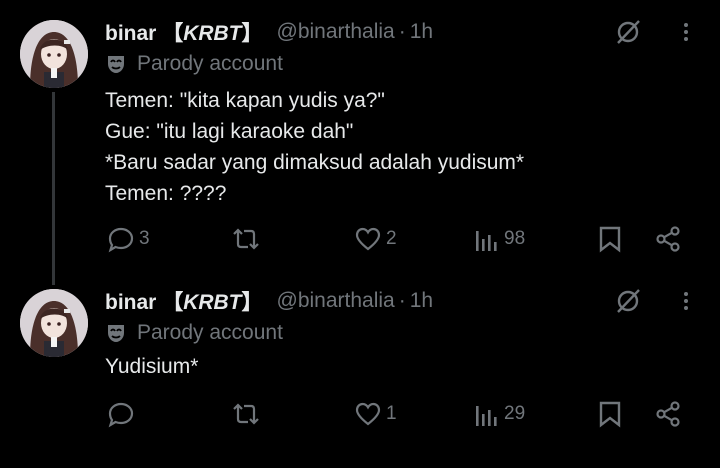 The image size is (720, 468). I want to click on tweet-text-line: Temen: ????, so click(166, 193).